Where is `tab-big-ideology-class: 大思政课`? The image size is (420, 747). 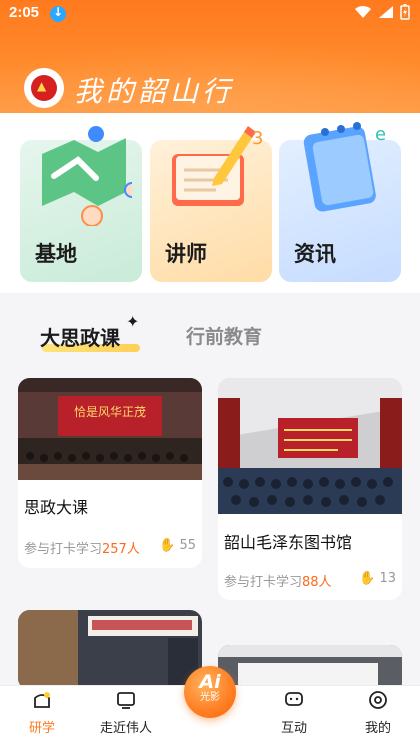 tab-big-ideology-class: 大思政课 is located at coordinates (80, 336).